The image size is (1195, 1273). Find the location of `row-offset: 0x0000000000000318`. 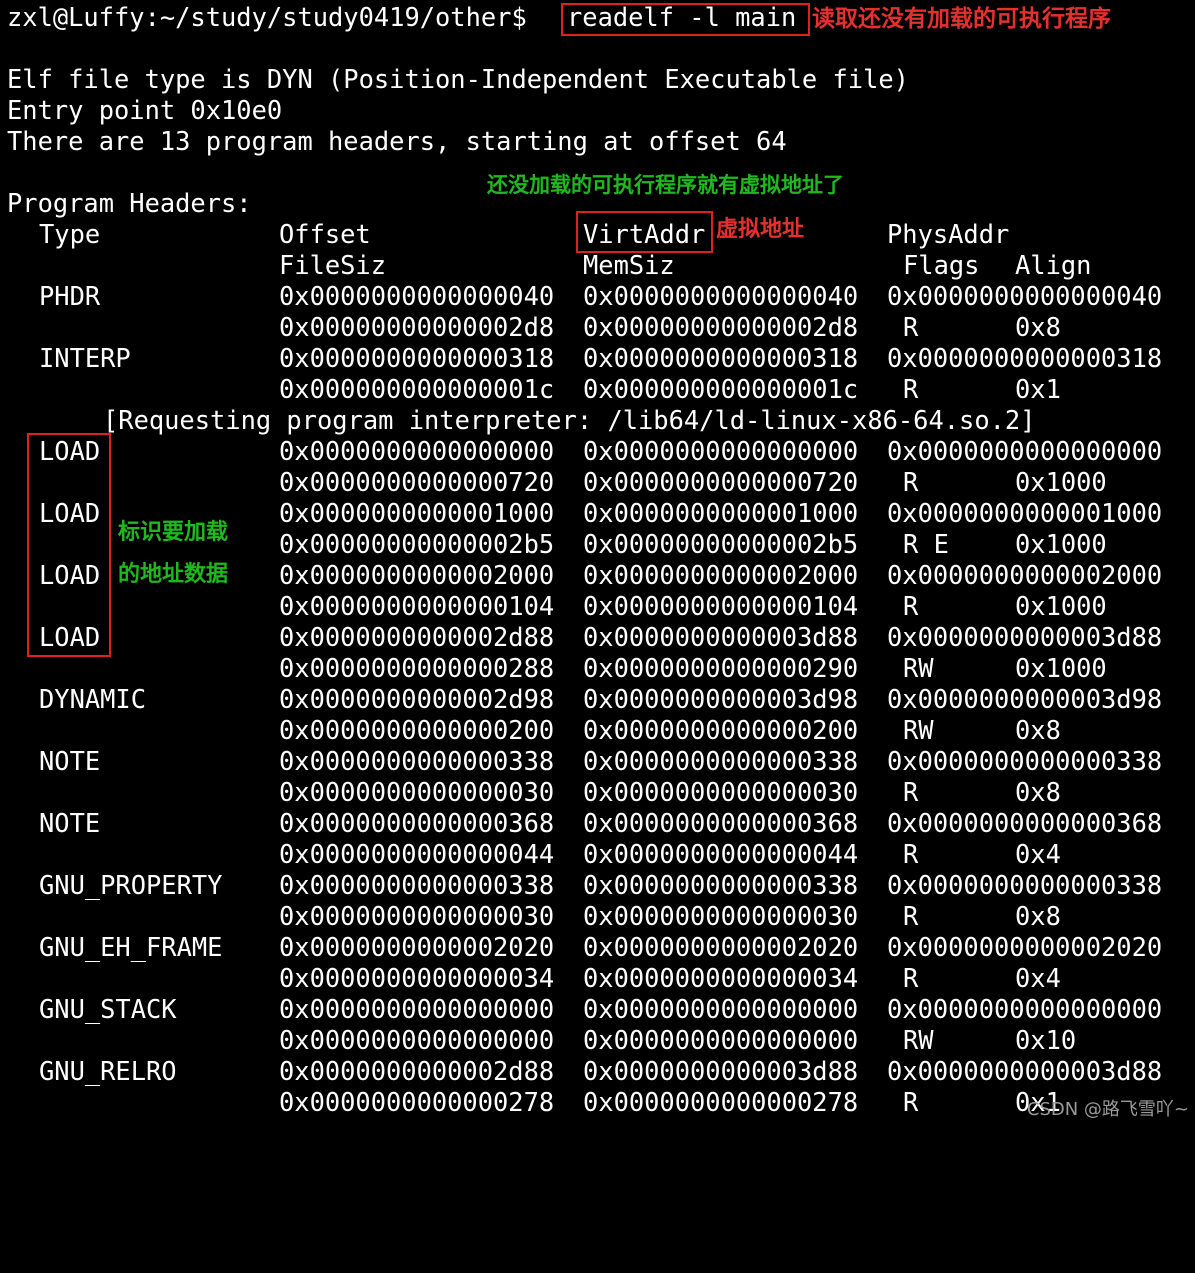

row-offset: 0x0000000000000318 is located at coordinates (417, 358).